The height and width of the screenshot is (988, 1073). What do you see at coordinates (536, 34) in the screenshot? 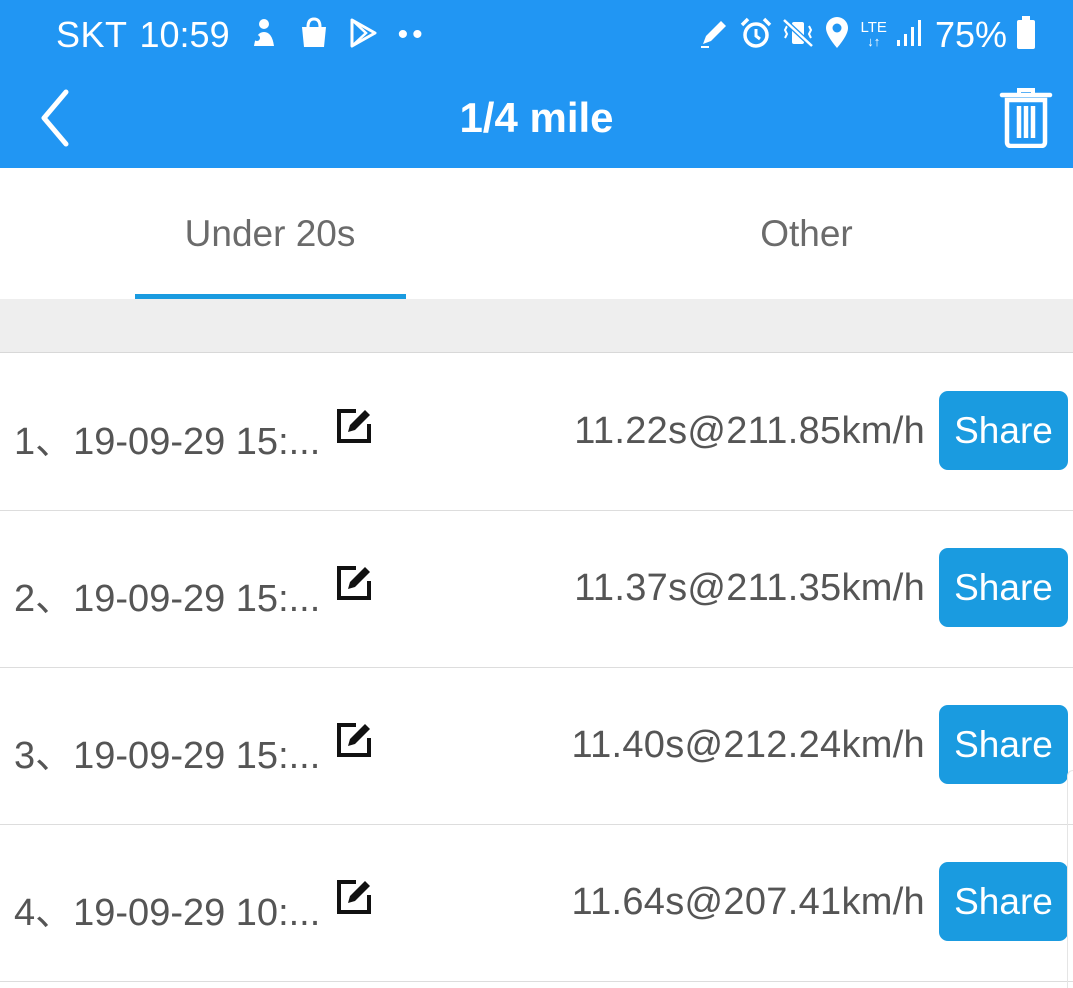
I see `status-bar: SKT 10:59 •• LTE ↓↑ 75%` at bounding box center [536, 34].